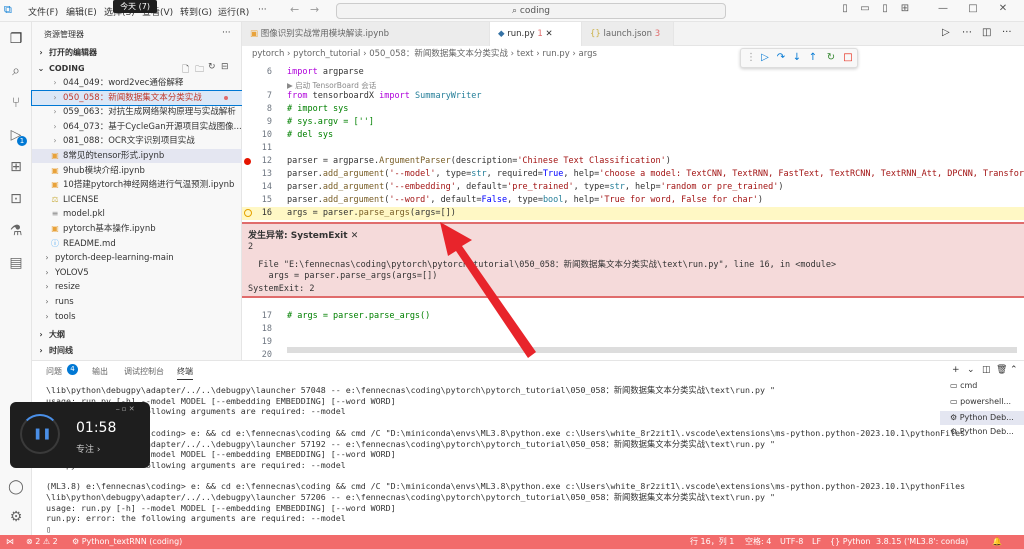 The height and width of the screenshot is (549, 1024). Describe the element at coordinates (831, 58) in the screenshot. I see `restart-icon: ↻` at that location.